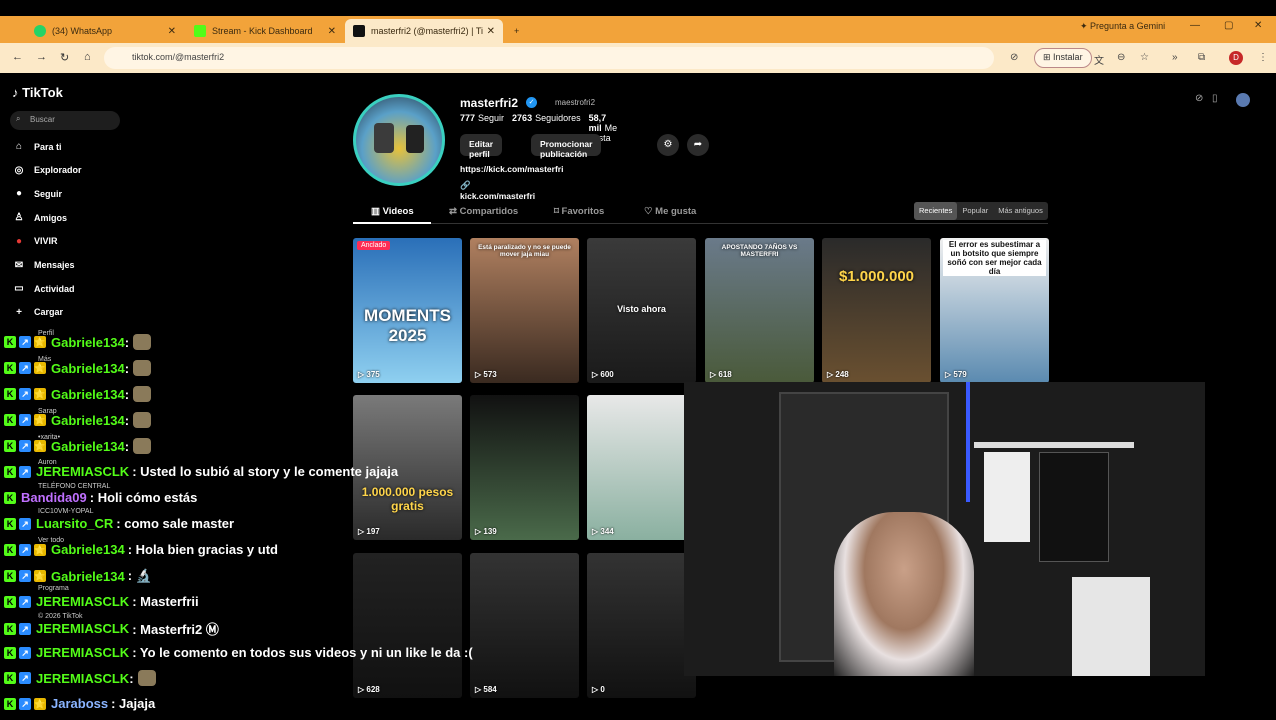 Image resolution: width=1276 pixels, height=720 pixels. I want to click on video-card: $1.000.000 ▷ 248, so click(876, 310).